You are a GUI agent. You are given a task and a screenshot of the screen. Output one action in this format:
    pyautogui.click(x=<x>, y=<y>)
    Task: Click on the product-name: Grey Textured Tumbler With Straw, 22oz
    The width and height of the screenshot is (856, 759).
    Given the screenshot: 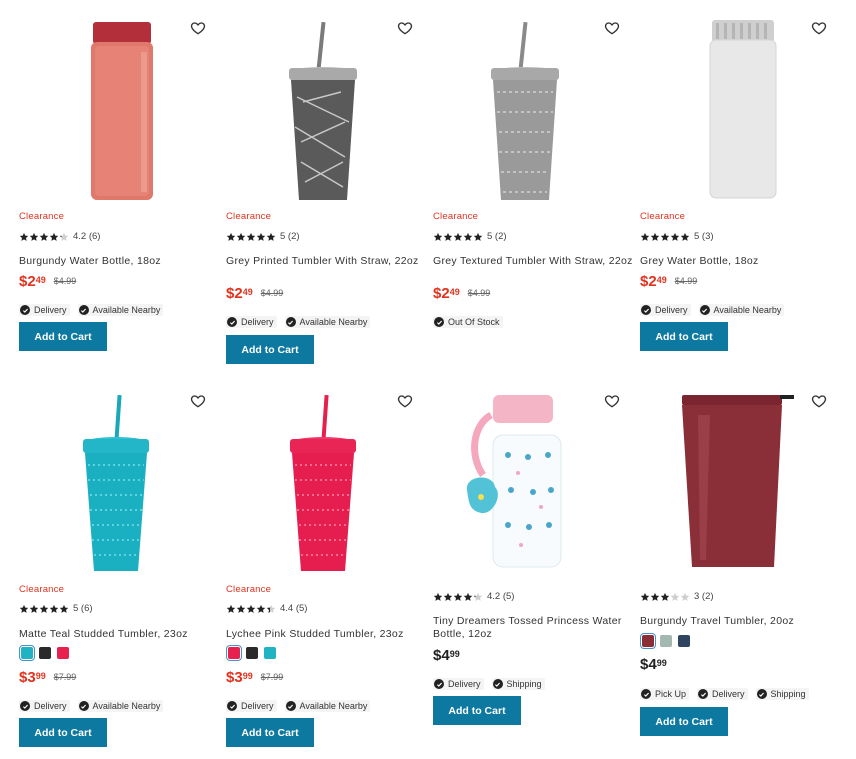 What is the action you would take?
    pyautogui.click(x=533, y=261)
    